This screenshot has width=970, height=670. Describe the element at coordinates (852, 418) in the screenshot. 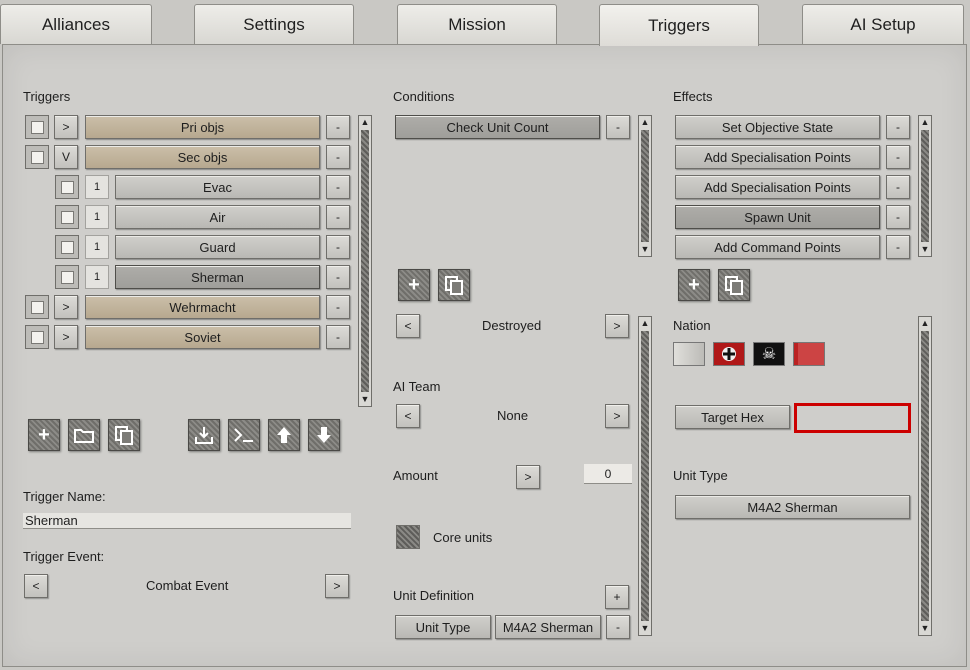

I see `target-hex-highlight` at that location.